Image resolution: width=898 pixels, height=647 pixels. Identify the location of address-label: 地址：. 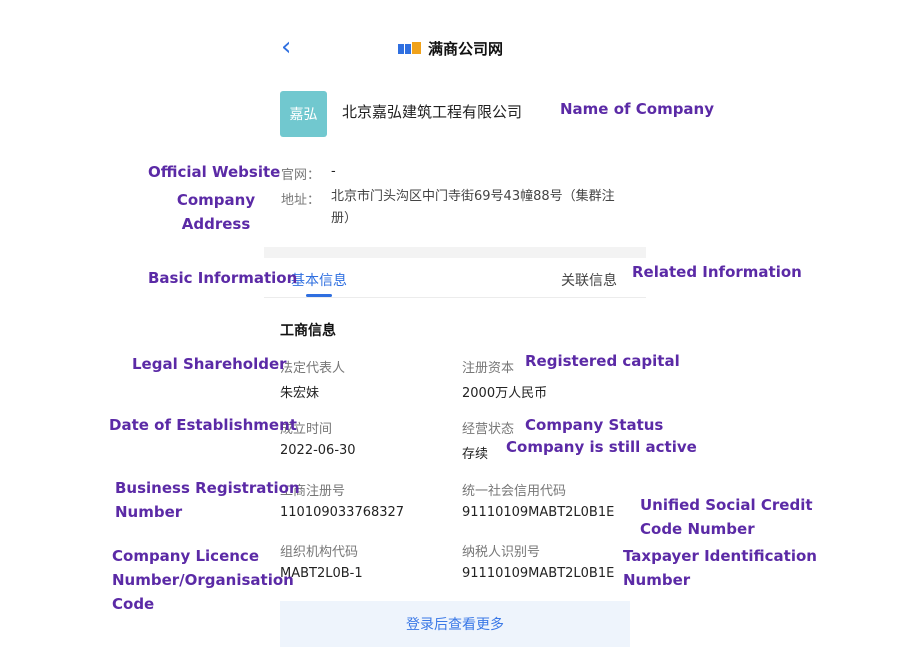
(301, 200).